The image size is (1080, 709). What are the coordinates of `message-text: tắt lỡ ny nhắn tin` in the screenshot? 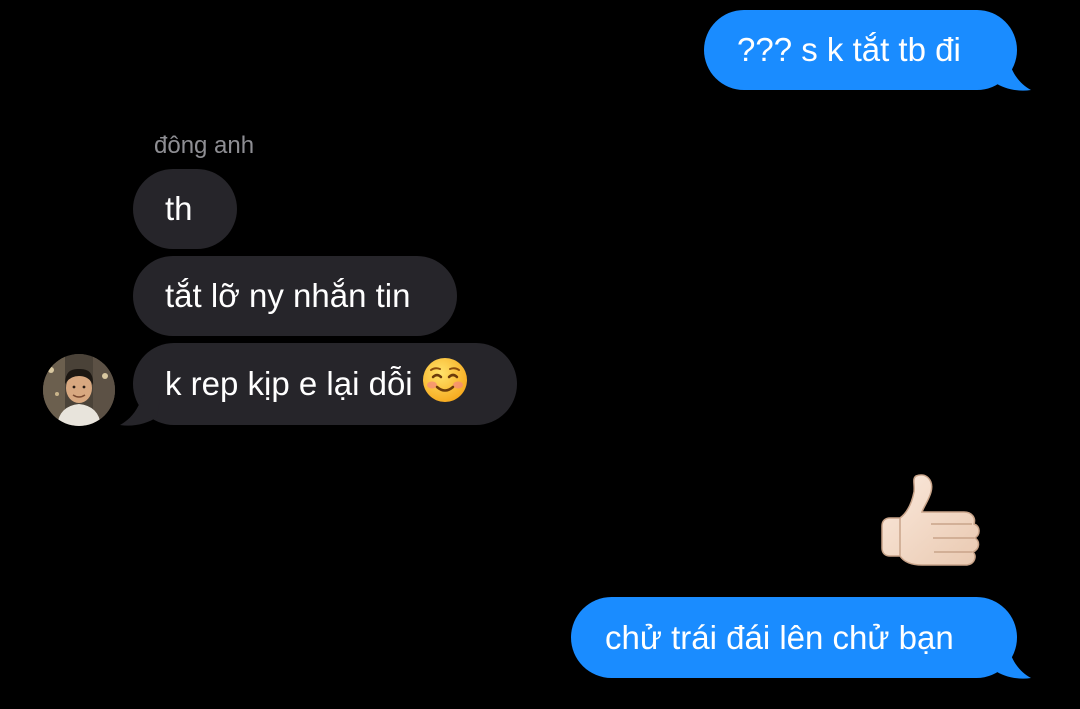 It's located at (288, 295).